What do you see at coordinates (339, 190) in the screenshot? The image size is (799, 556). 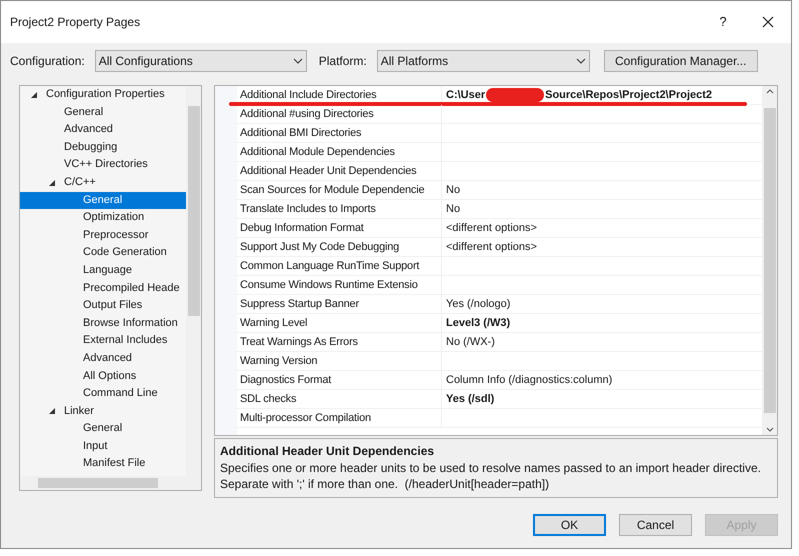 I see `property-name: Scan Sources for Module Dependencie` at bounding box center [339, 190].